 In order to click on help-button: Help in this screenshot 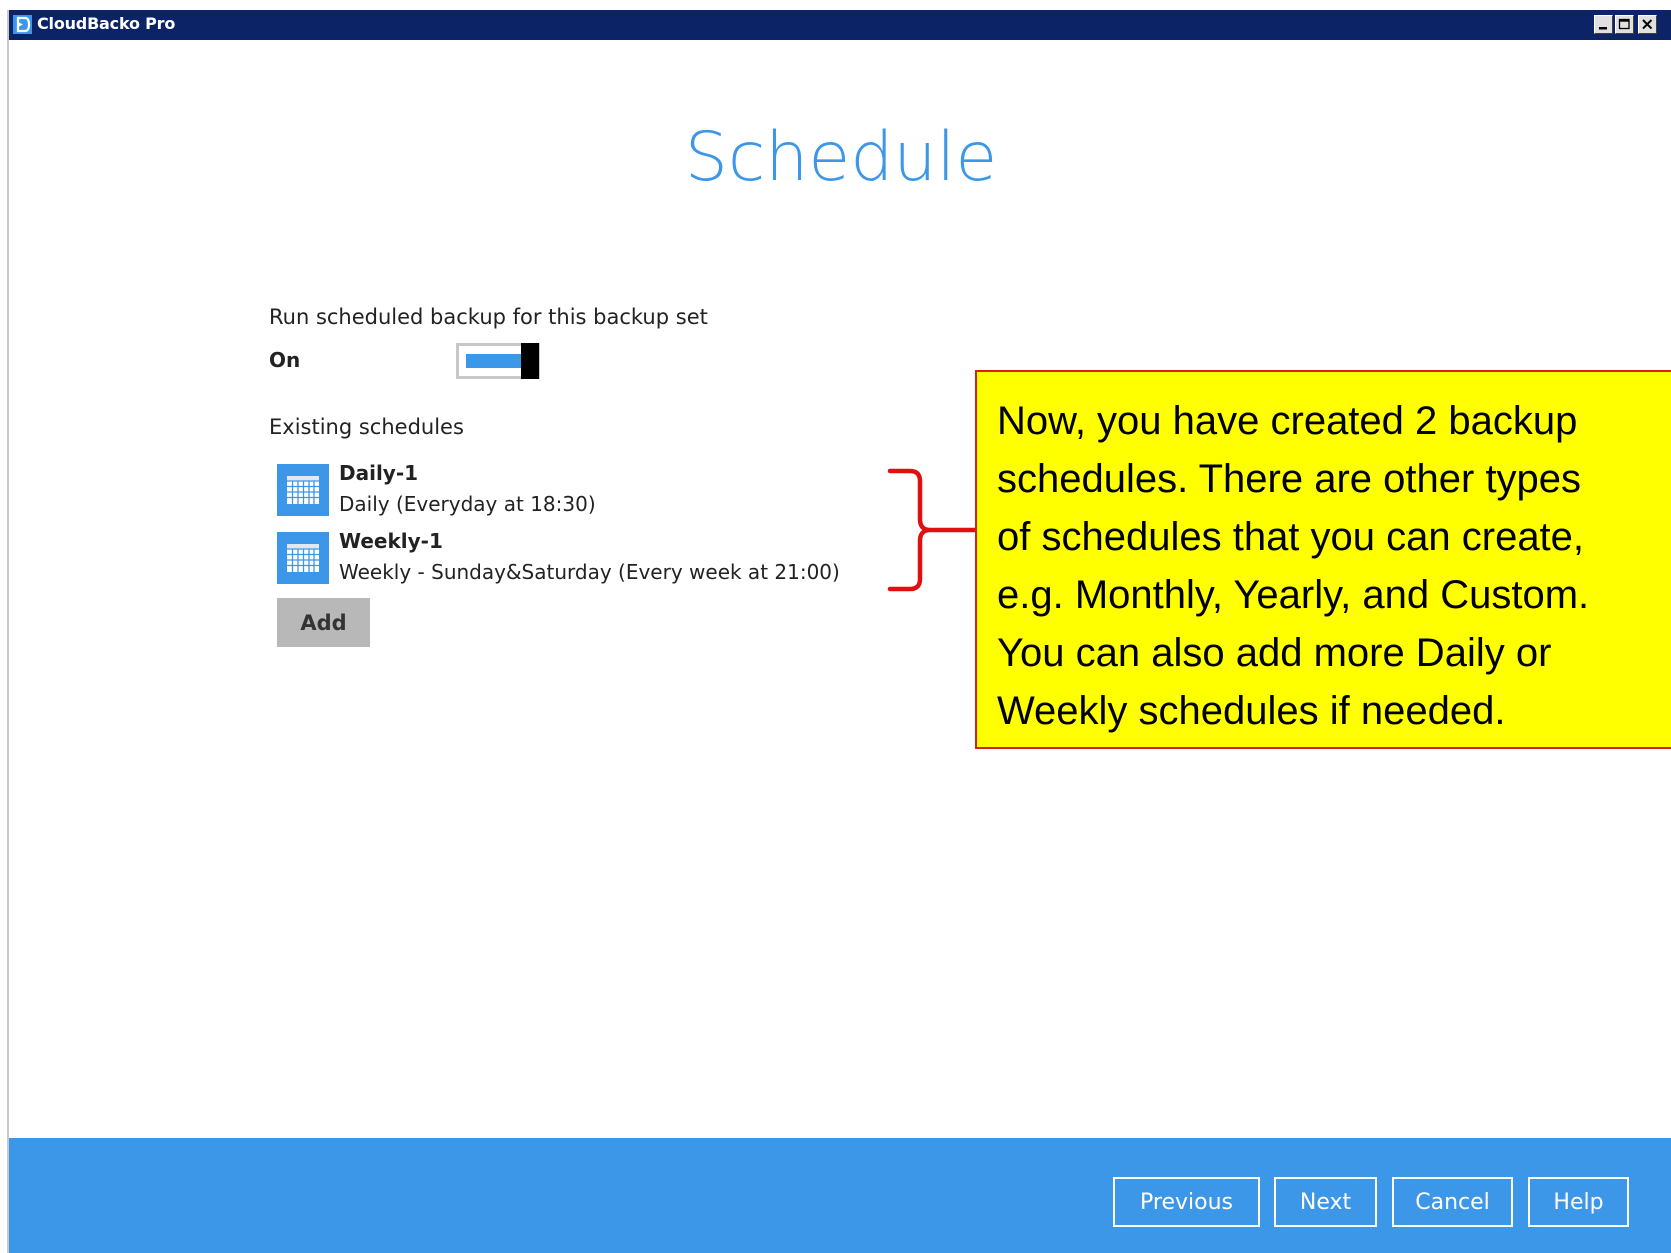, I will do `click(1578, 1202)`.